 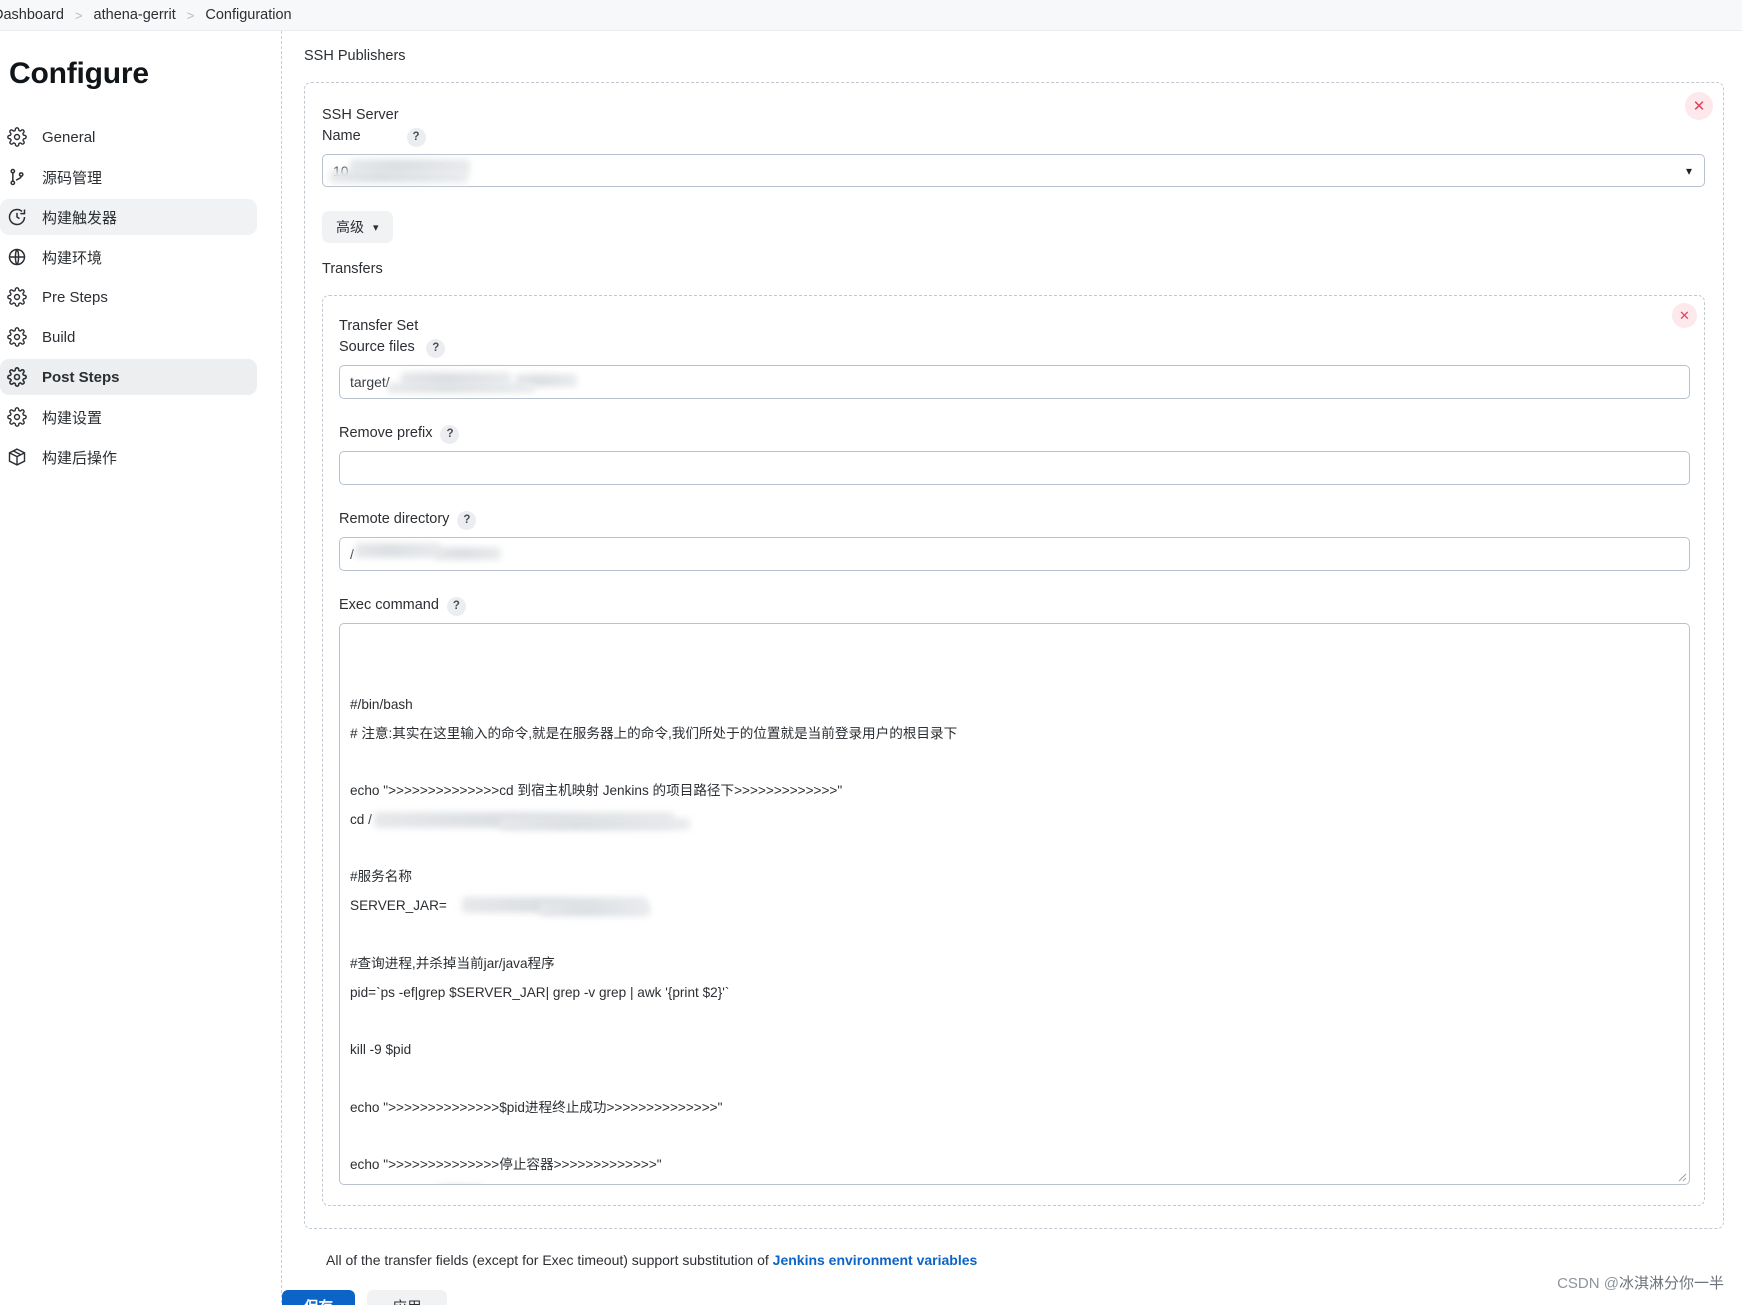 What do you see at coordinates (80, 458) in the screenshot?
I see `sidebar-item-label: 构建后操作` at bounding box center [80, 458].